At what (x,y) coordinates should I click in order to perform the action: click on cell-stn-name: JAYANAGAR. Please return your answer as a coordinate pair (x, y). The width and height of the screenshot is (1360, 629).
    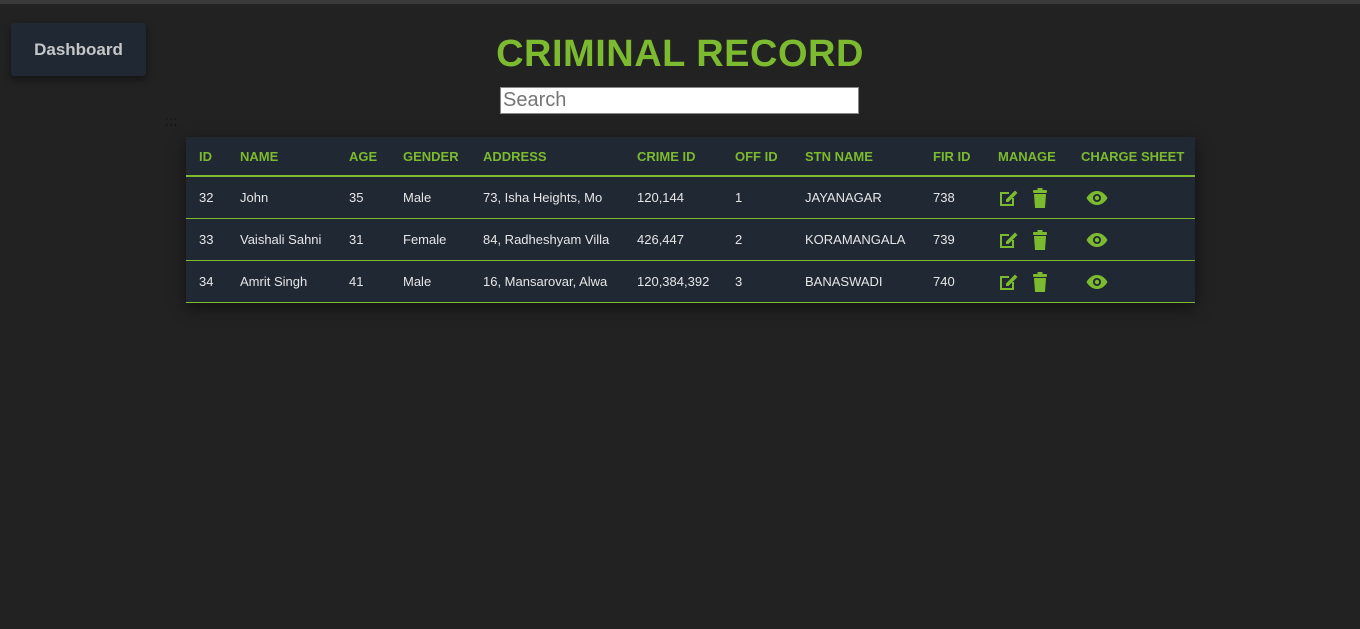
    Looking at the image, I should click on (856, 197).